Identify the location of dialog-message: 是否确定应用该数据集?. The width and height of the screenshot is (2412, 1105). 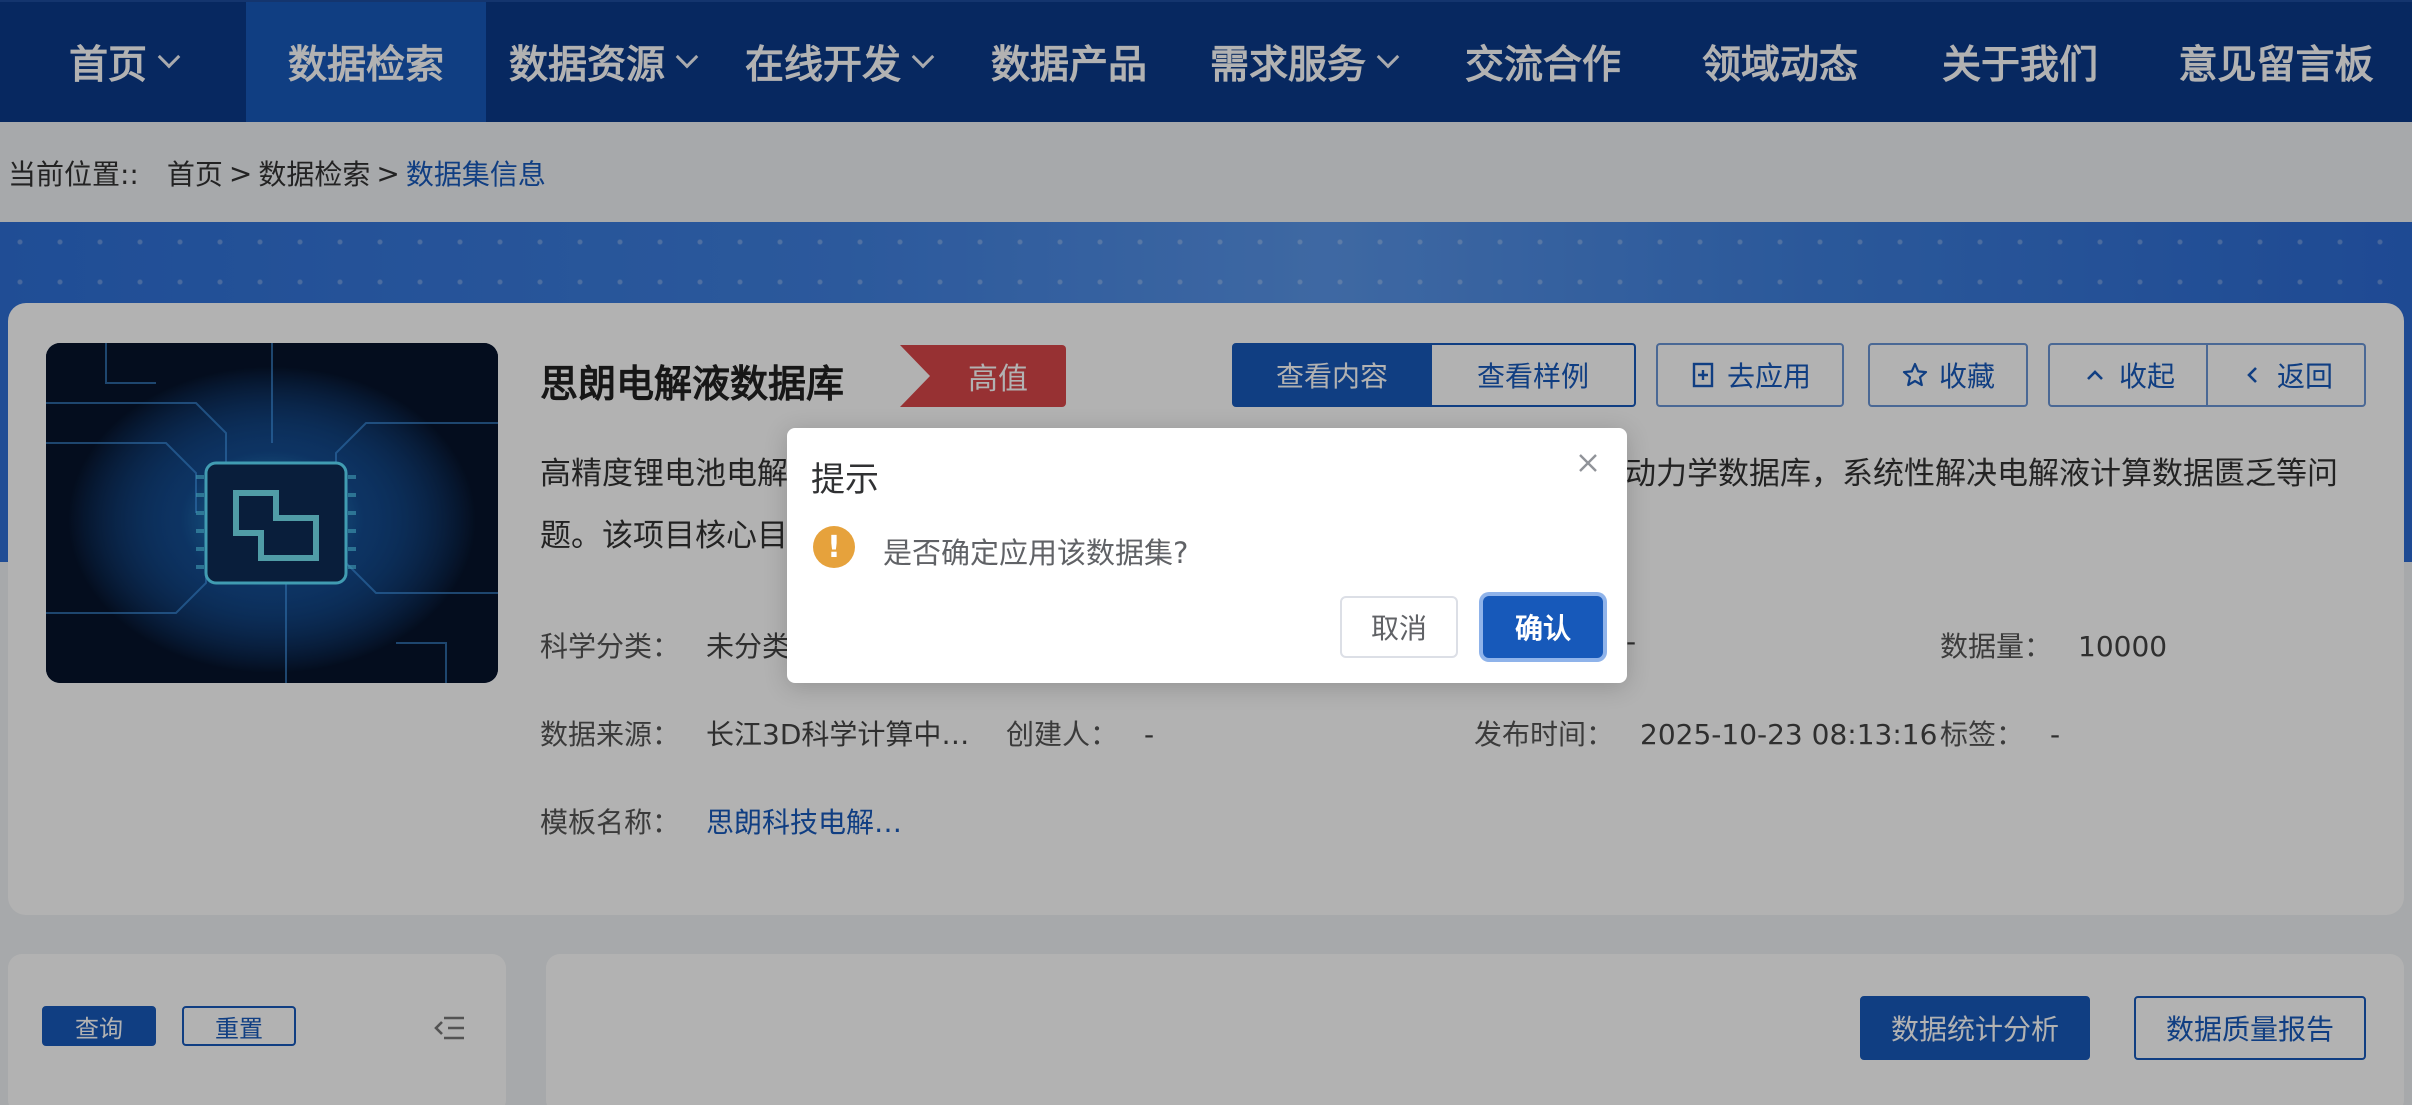
(1036, 553).